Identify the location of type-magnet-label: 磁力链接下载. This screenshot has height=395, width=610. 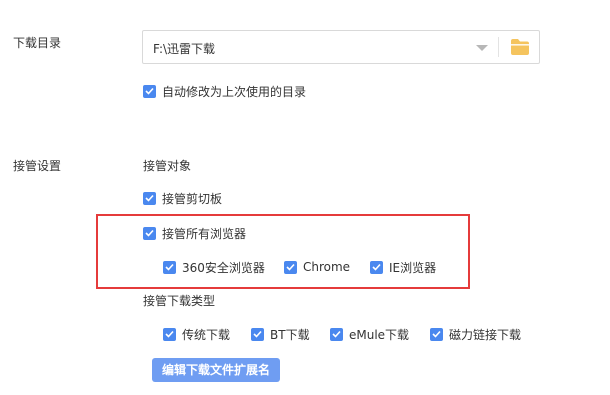
(485, 334).